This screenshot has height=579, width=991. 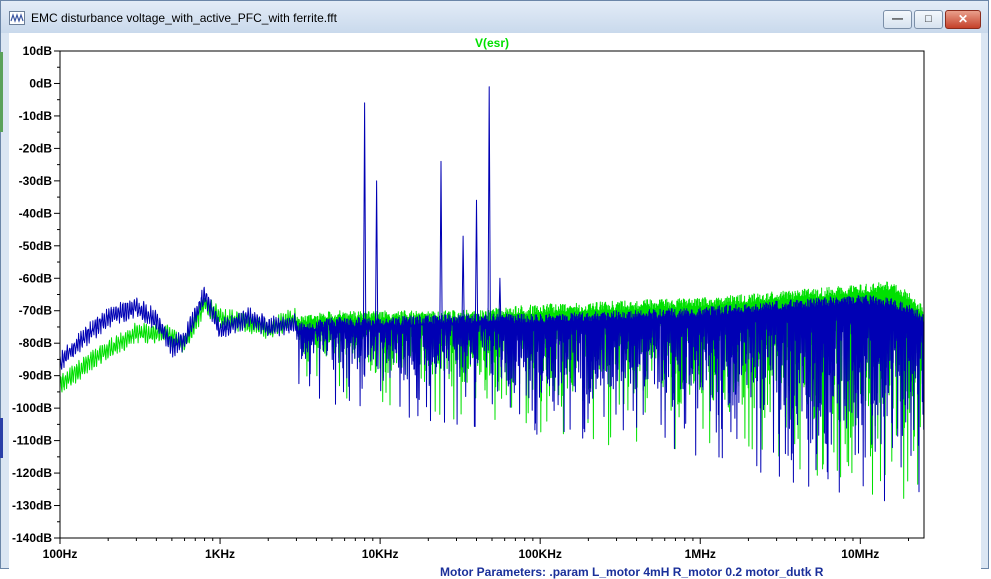 I want to click on y-tick-label: -30dB, so click(x=36, y=181).